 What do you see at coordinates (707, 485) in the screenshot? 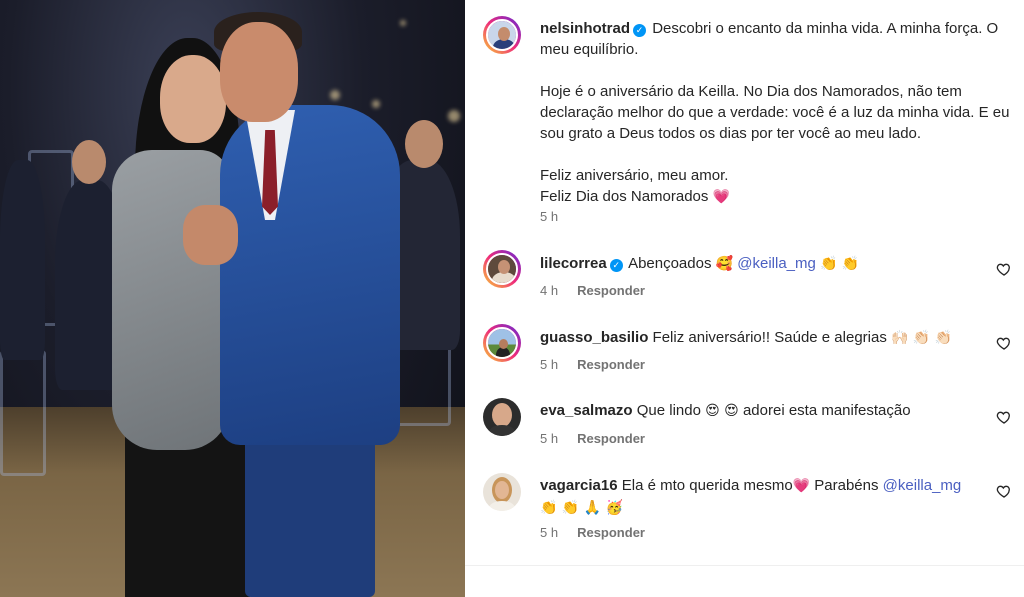
I see `comment-text: Ela é mto querida mesmo` at bounding box center [707, 485].